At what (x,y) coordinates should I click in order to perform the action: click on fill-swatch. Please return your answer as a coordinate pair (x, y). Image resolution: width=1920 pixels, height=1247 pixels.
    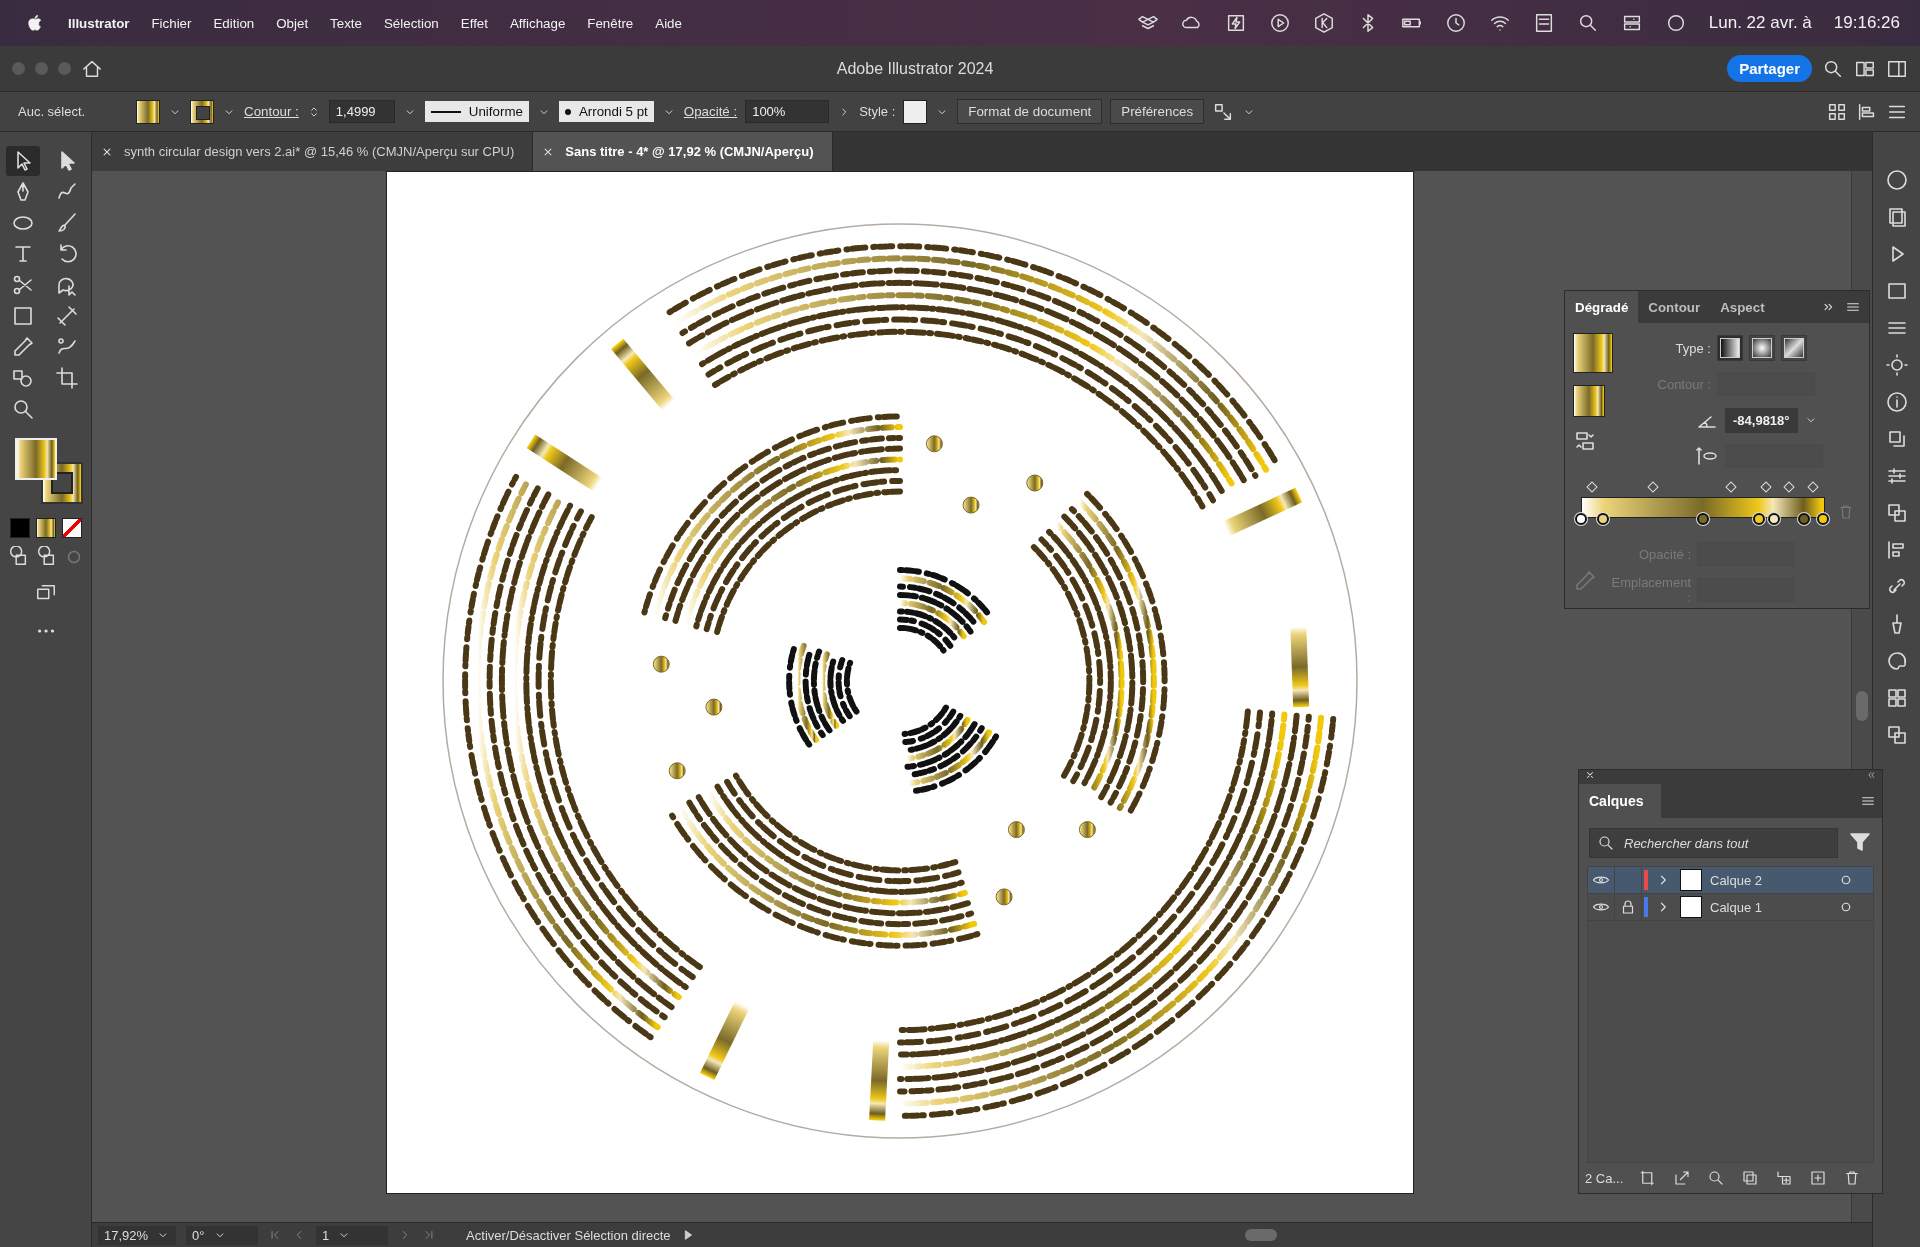
    Looking at the image, I should click on (148, 111).